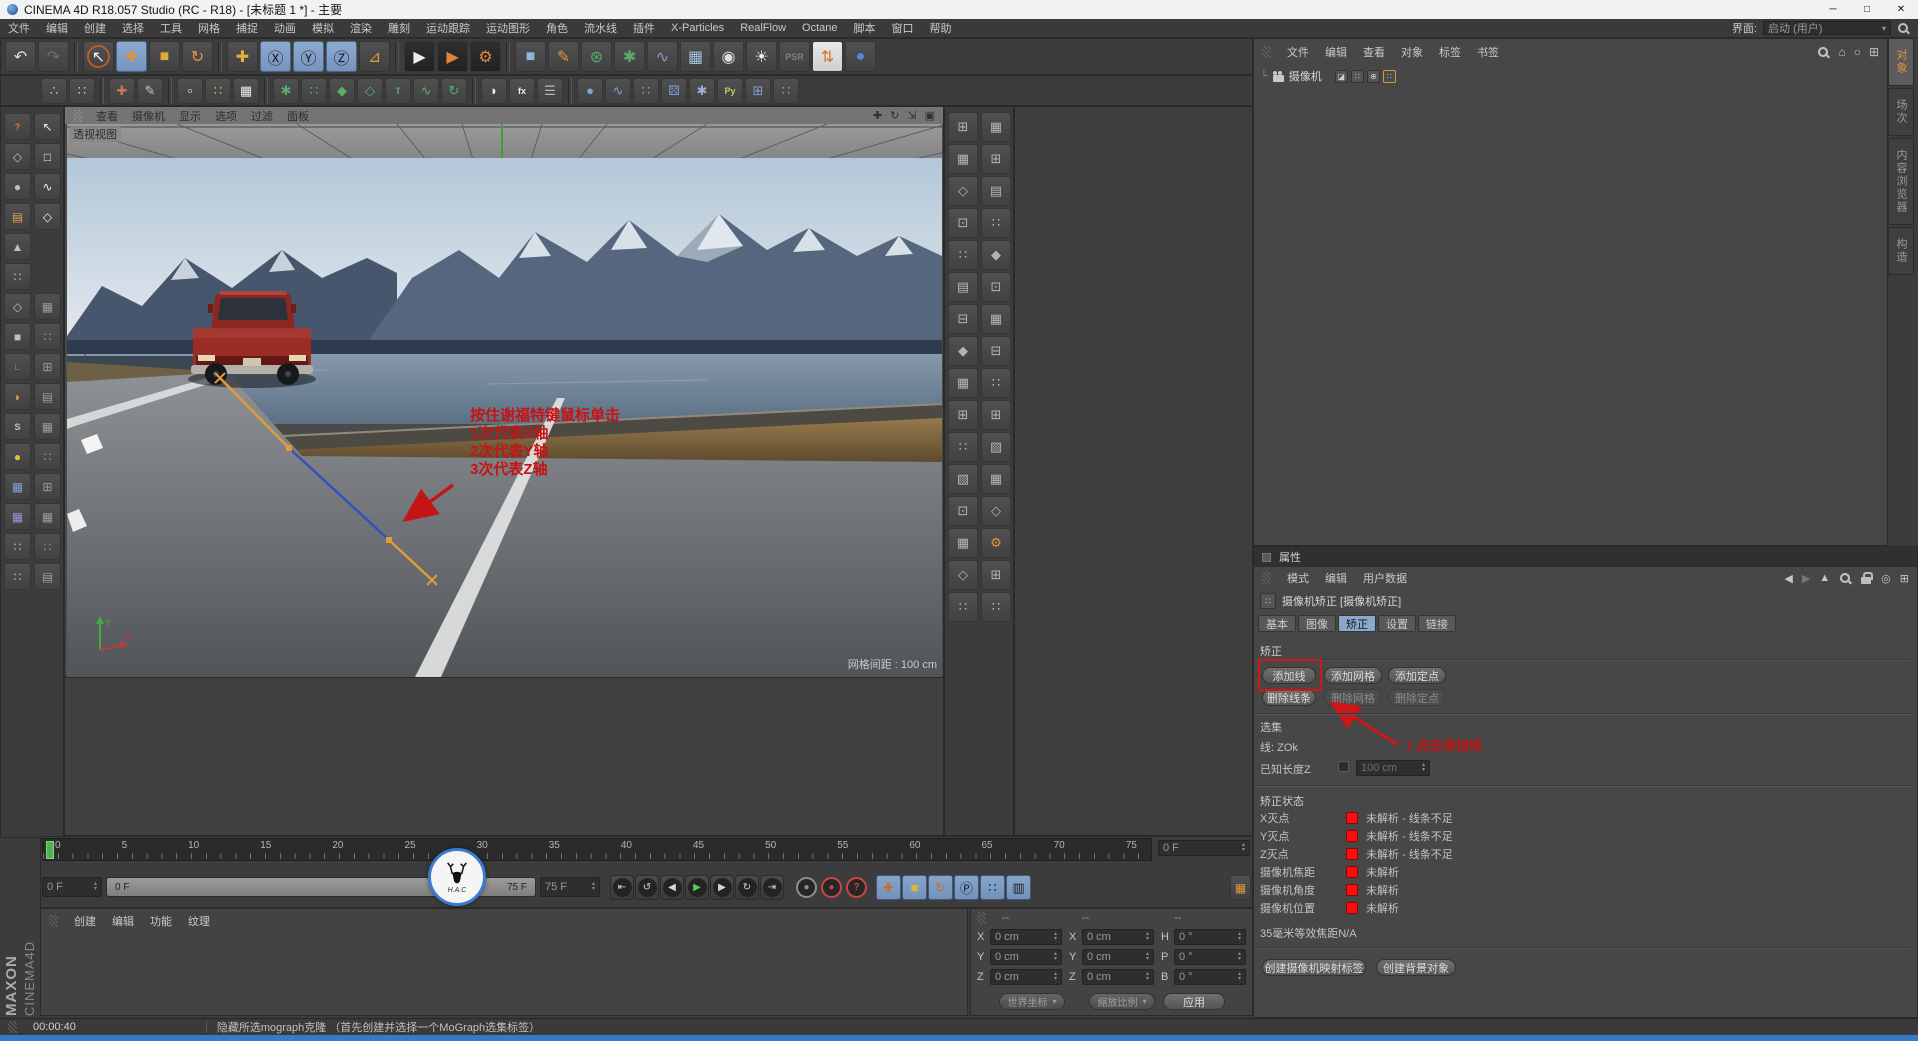 Image resolution: width=1918 pixels, height=1041 pixels. Describe the element at coordinates (190, 116) in the screenshot. I see `viewport-menu-item: 显示` at that location.